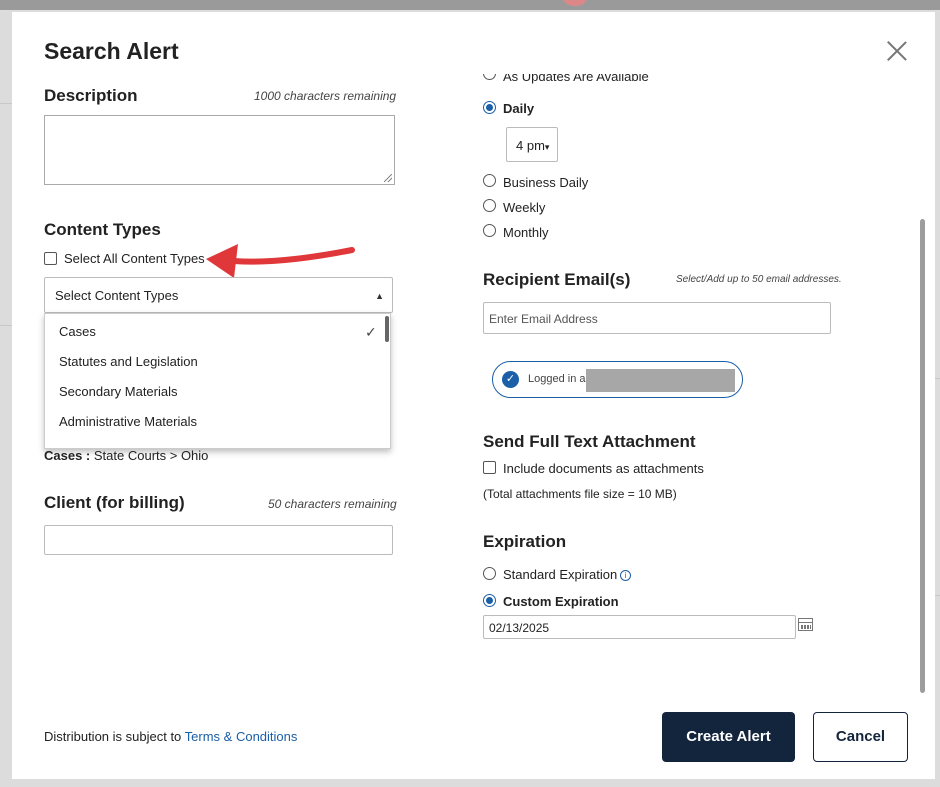 This screenshot has width=940, height=787. Describe the element at coordinates (489, 230) in the screenshot. I see `frequency-radio-monthly` at that location.